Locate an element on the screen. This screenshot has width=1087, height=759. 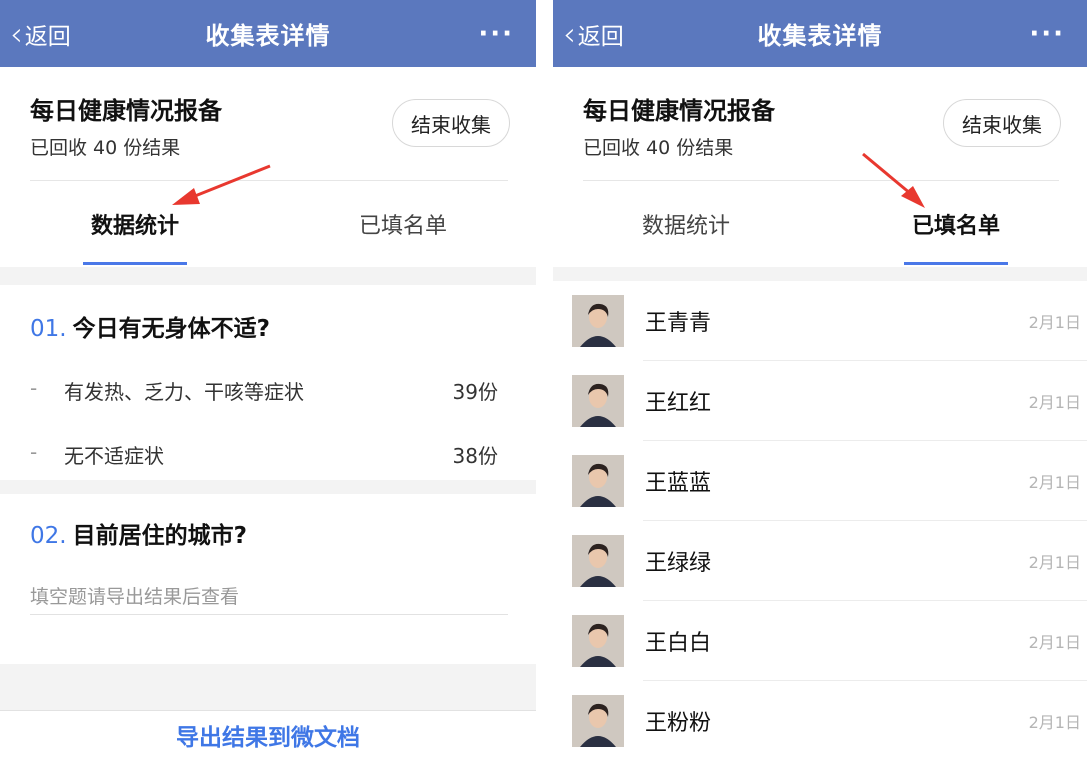
option-label: 无不适症状 is located at coordinates (114, 456).